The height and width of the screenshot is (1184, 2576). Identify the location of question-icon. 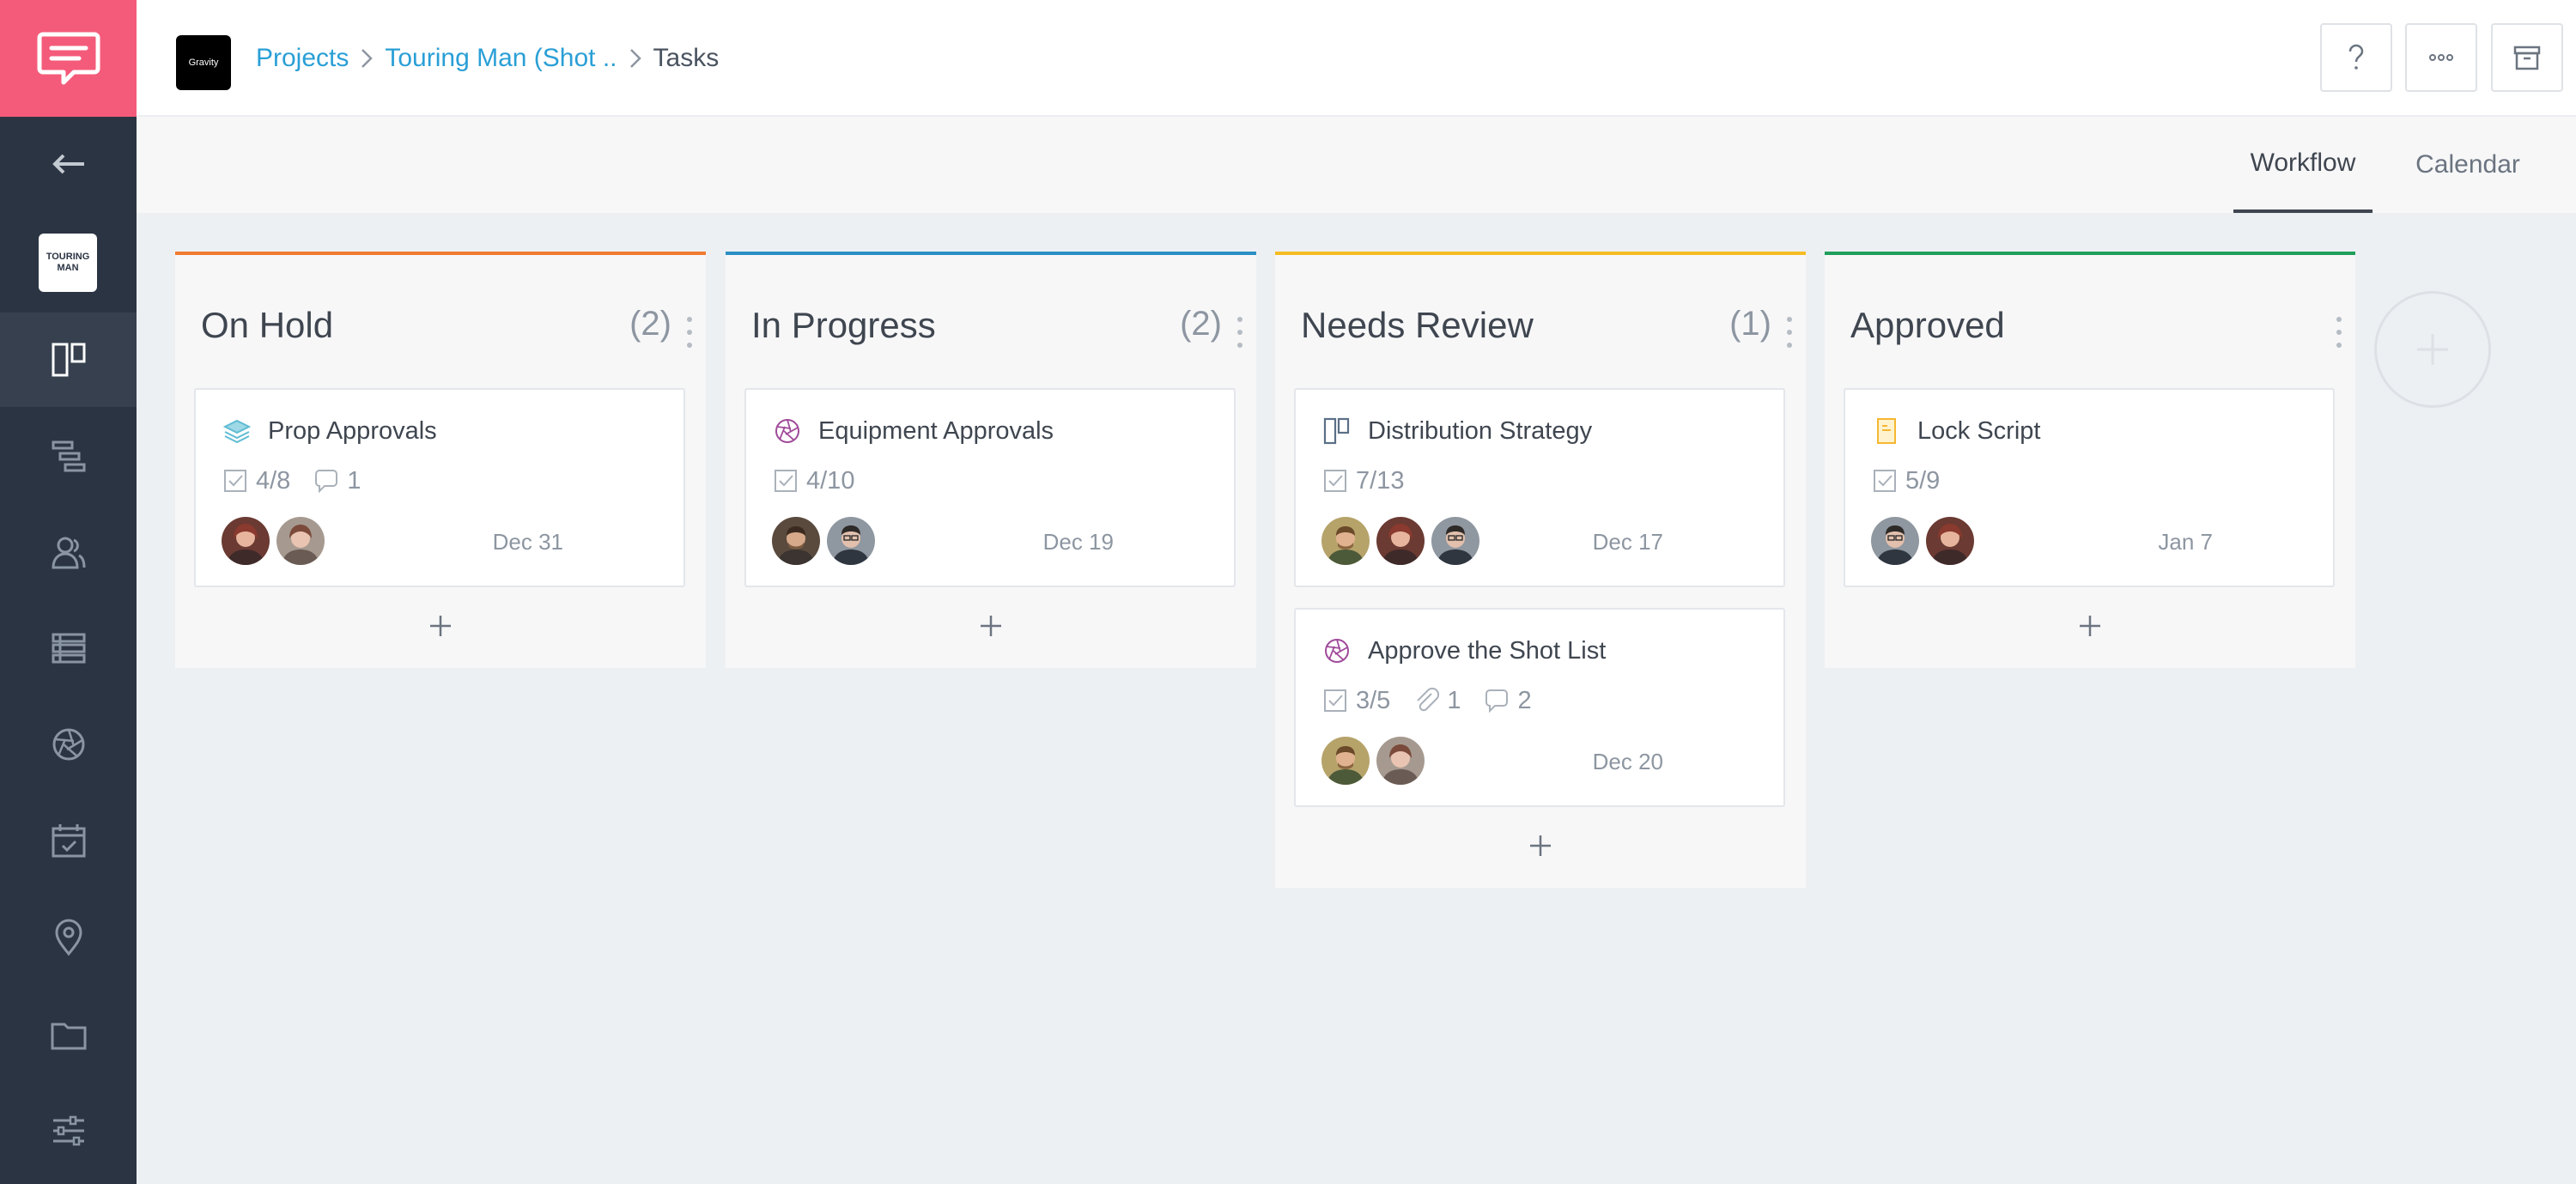
(2356, 57).